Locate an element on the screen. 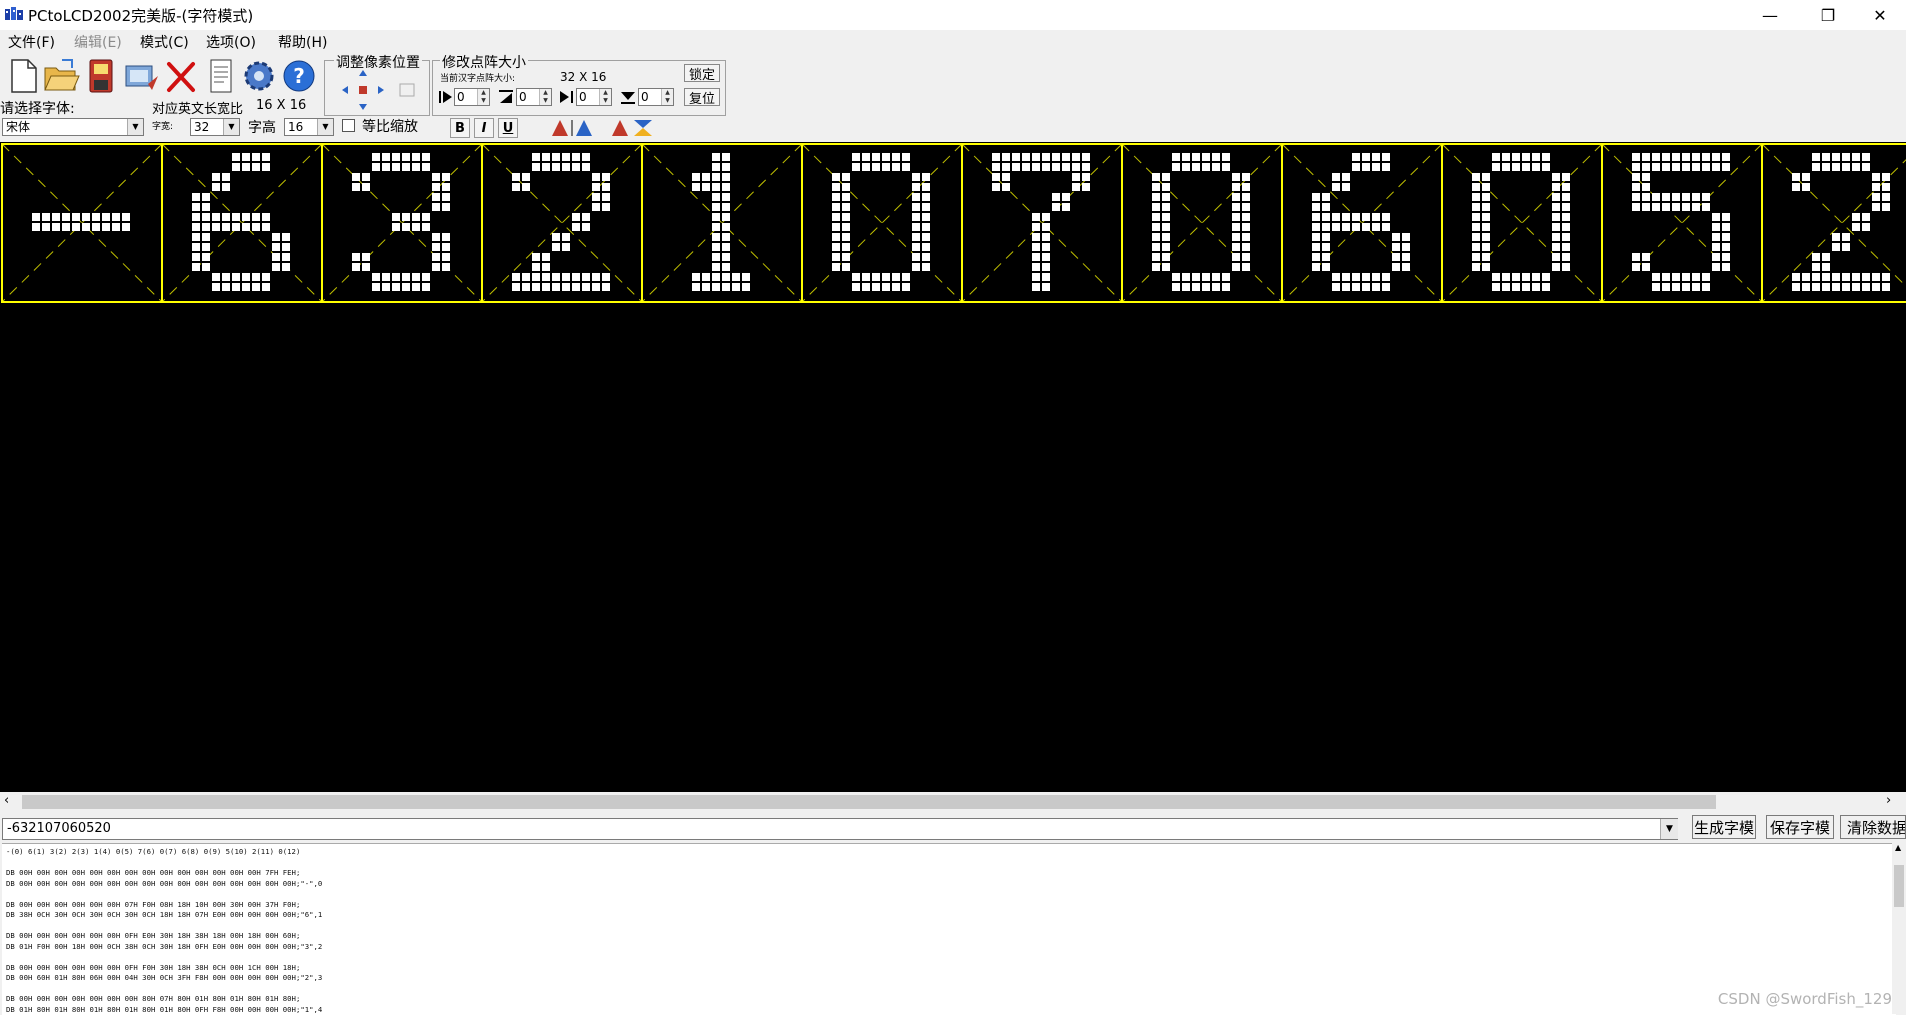 The height and width of the screenshot is (1015, 1906). scroll-up-icon: ▲ is located at coordinates (1898, 847).